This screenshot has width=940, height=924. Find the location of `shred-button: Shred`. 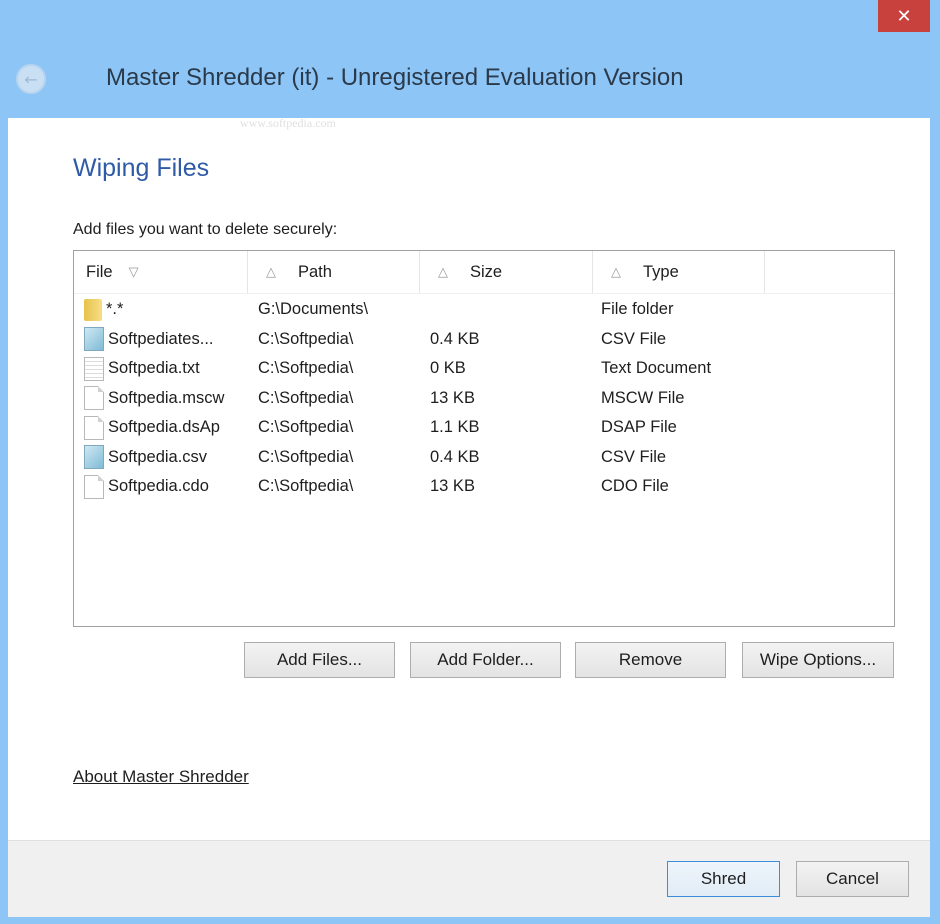

shred-button: Shred is located at coordinates (723, 879).